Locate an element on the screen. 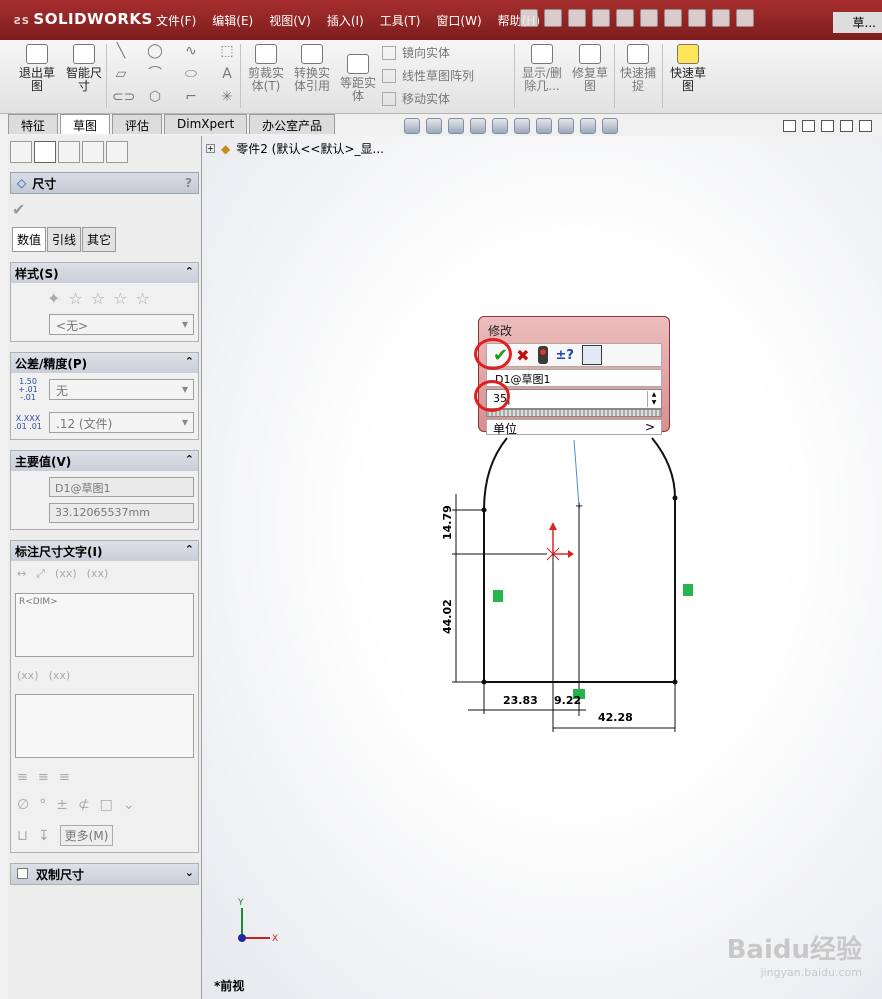 Image resolution: width=882 pixels, height=999 pixels. rebuild-icon is located at coordinates (697, 18).